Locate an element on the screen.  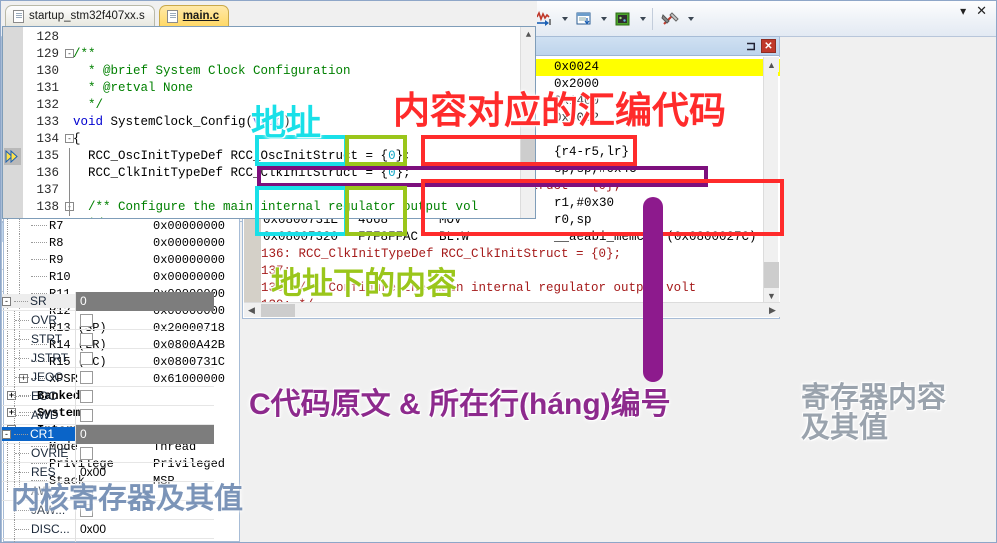
annotation-peripheral-registers-label-1: 寄存器内容 is located at coordinates (874, 398).